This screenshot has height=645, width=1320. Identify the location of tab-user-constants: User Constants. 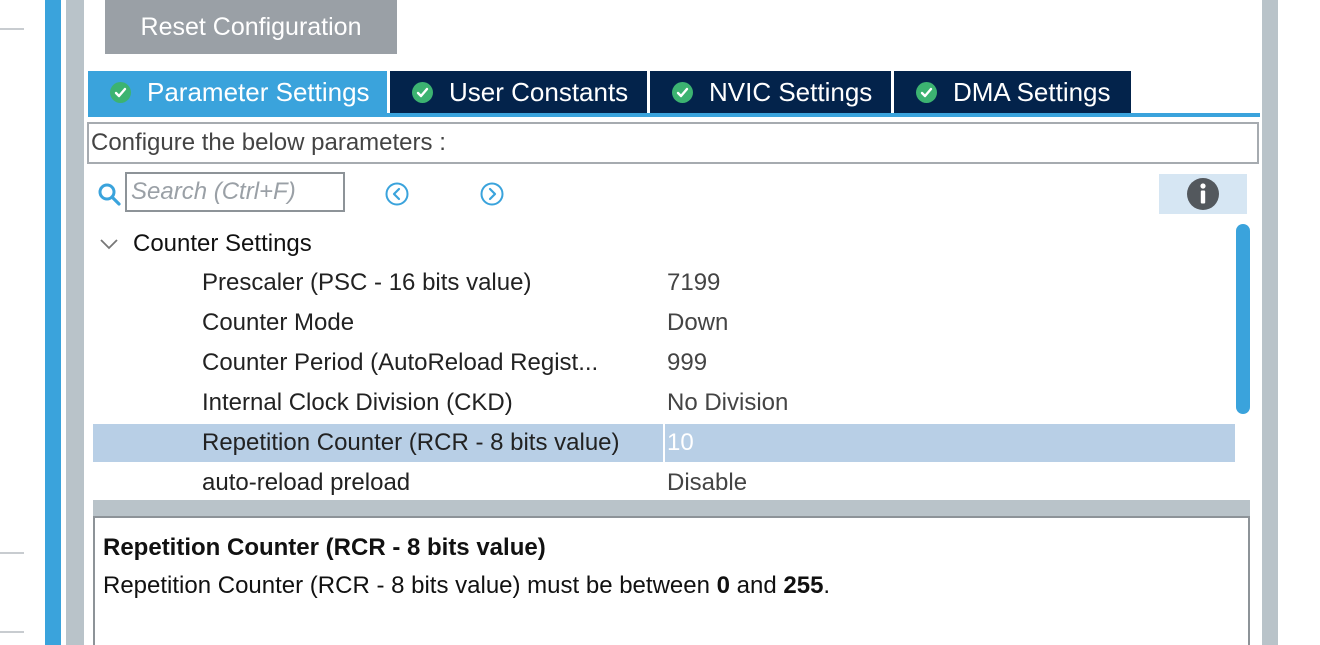
(518, 92).